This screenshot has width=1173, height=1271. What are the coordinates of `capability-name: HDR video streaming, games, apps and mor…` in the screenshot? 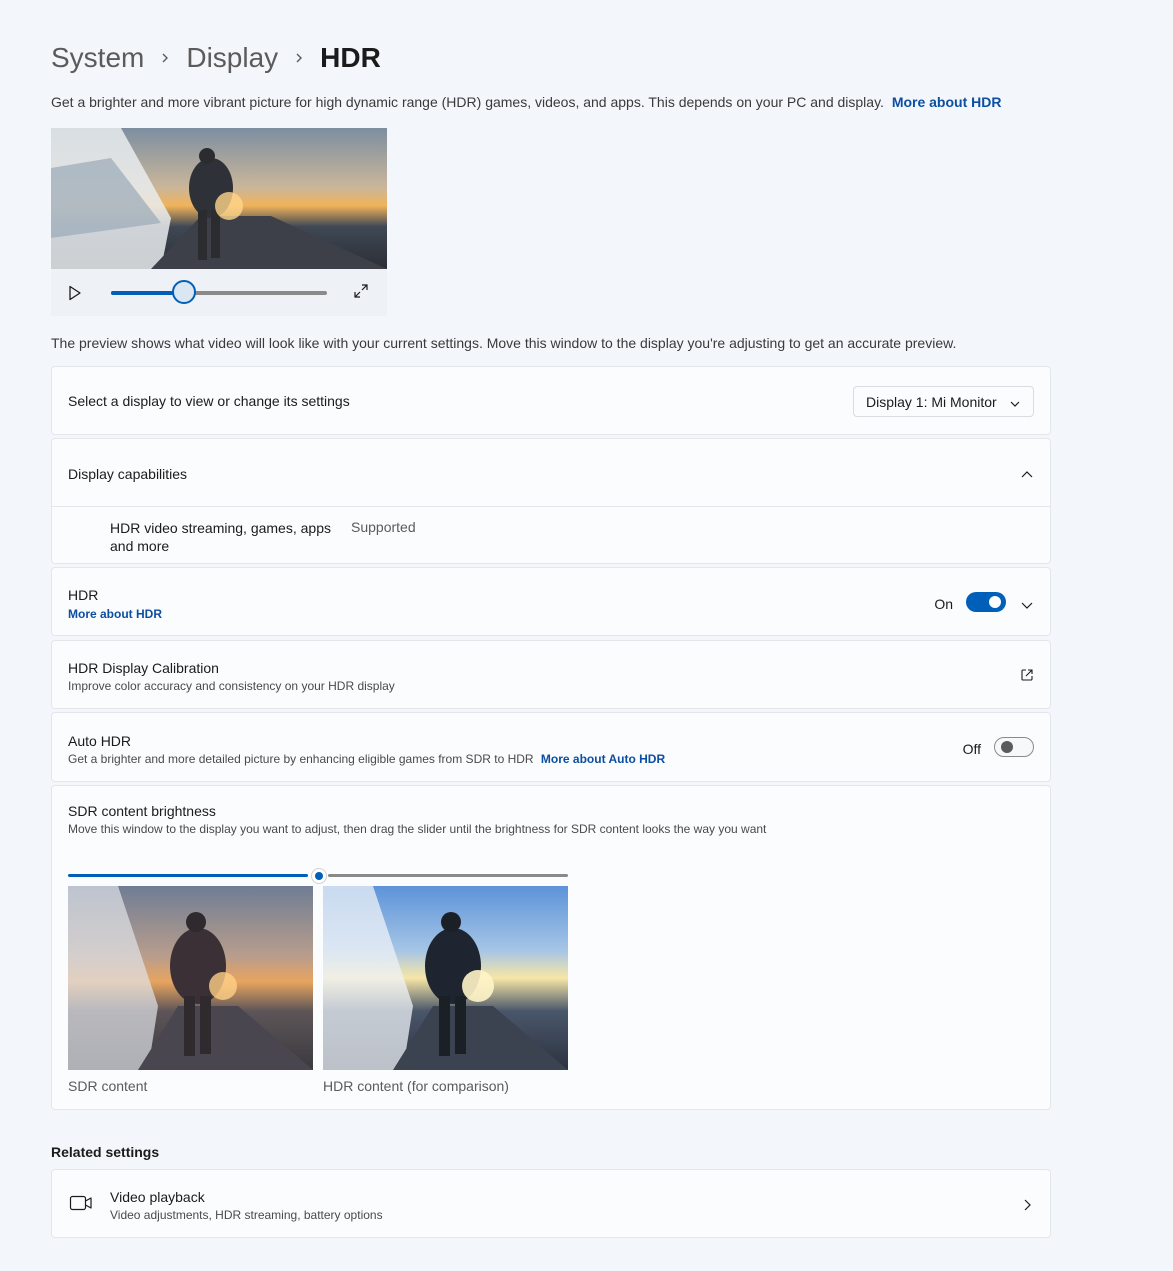 It's located at (220, 537).